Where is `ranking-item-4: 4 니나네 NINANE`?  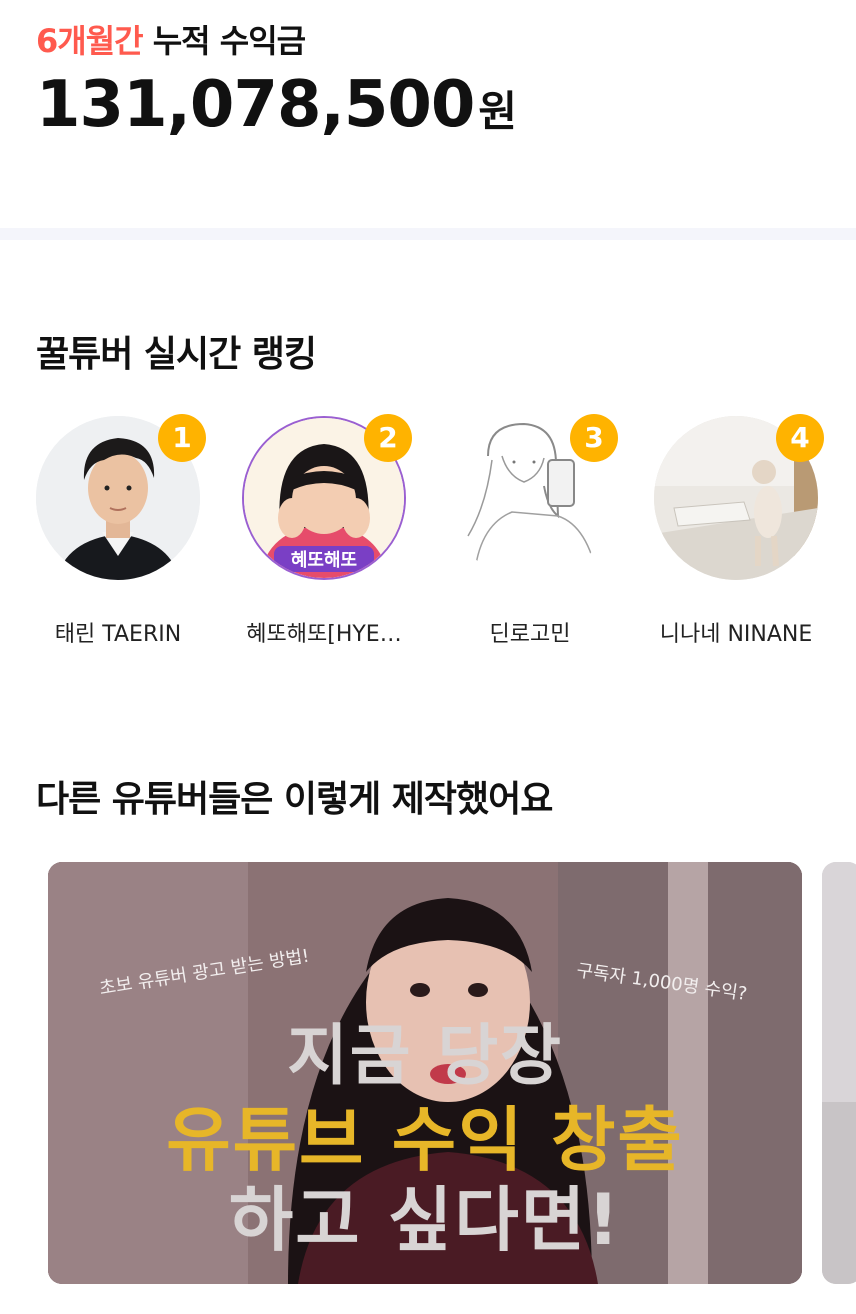
ranking-item-4: 4 니나네 NINANE is located at coordinates (736, 530).